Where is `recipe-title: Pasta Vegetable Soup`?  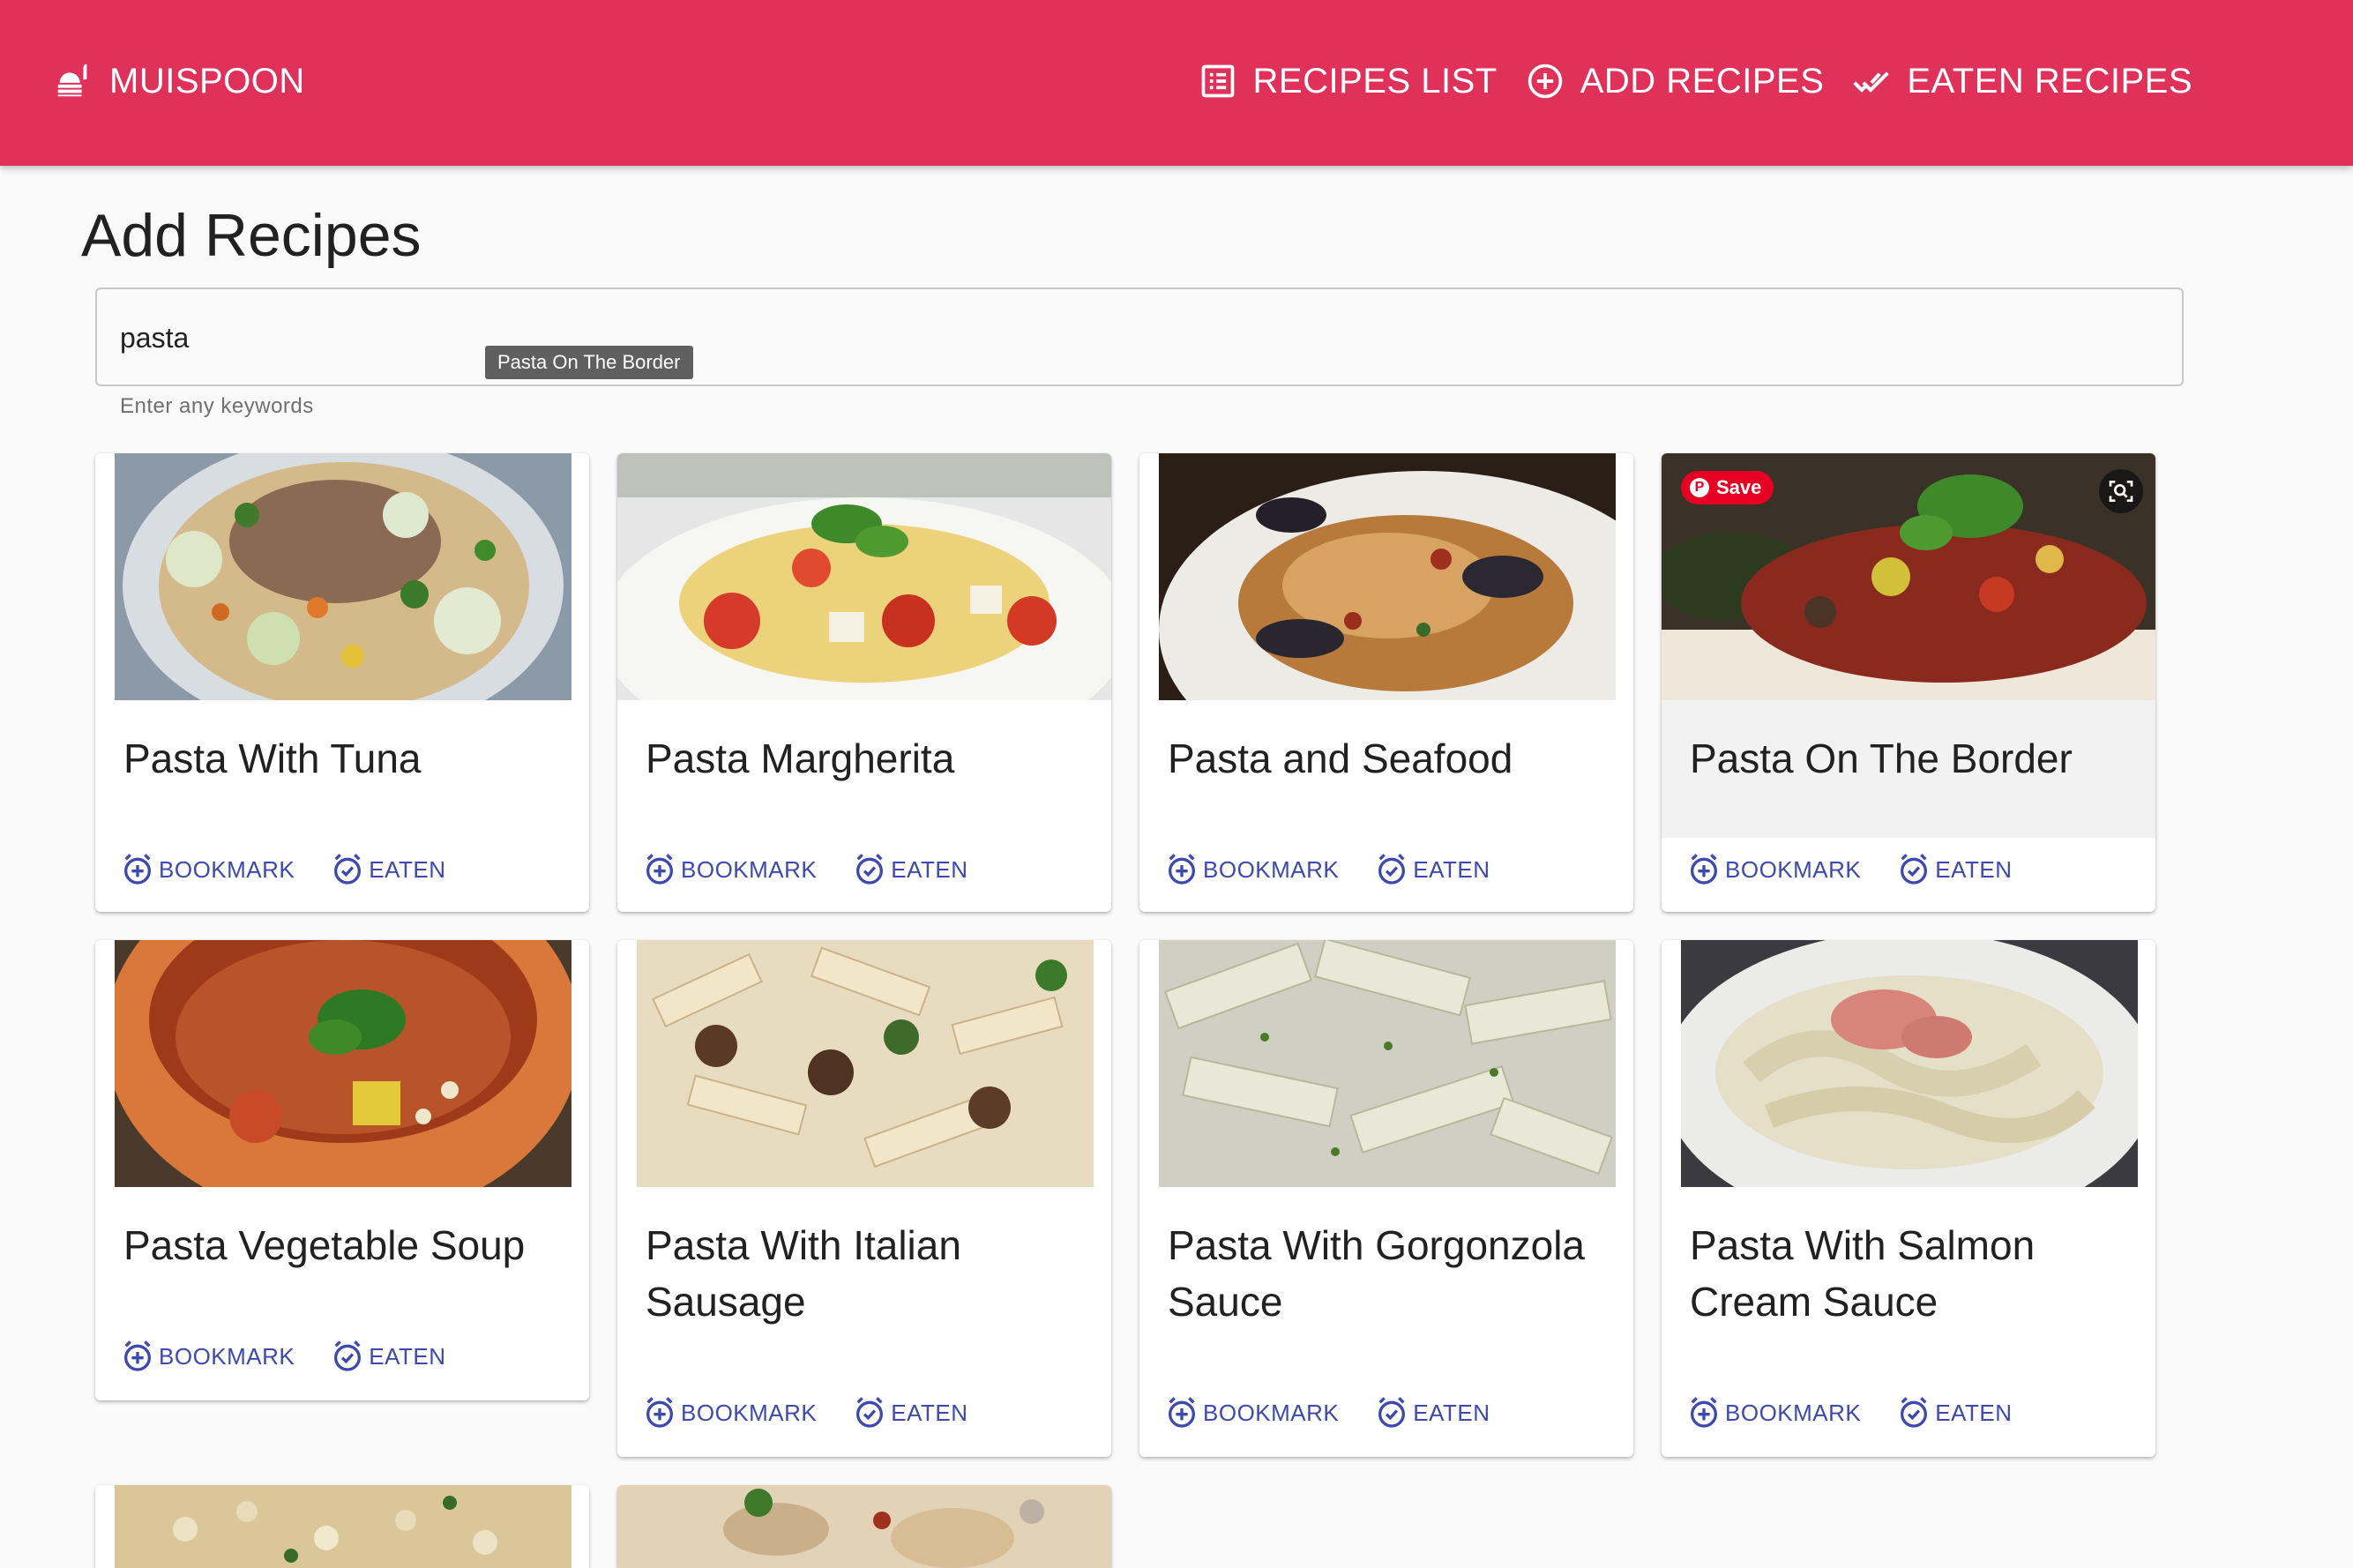 recipe-title: Pasta Vegetable Soup is located at coordinates (325, 1245).